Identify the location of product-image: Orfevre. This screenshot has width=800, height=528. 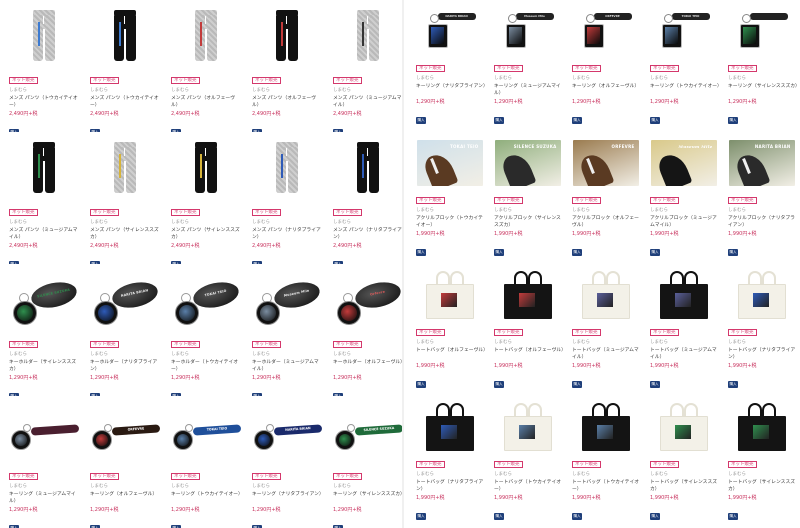
(367, 300).